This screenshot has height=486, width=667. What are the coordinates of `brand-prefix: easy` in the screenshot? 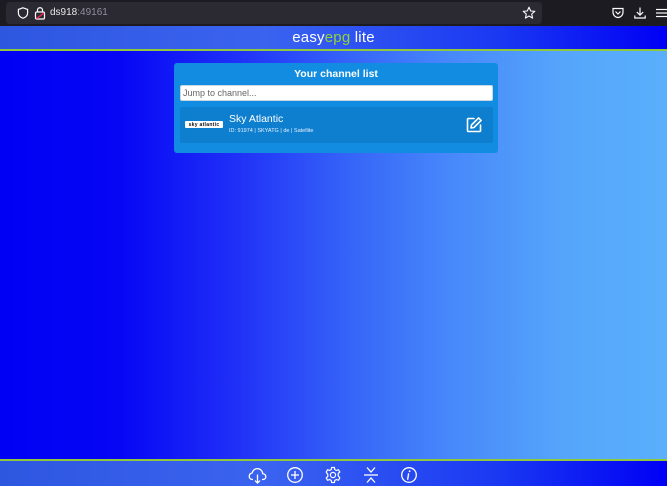 It's located at (308, 37).